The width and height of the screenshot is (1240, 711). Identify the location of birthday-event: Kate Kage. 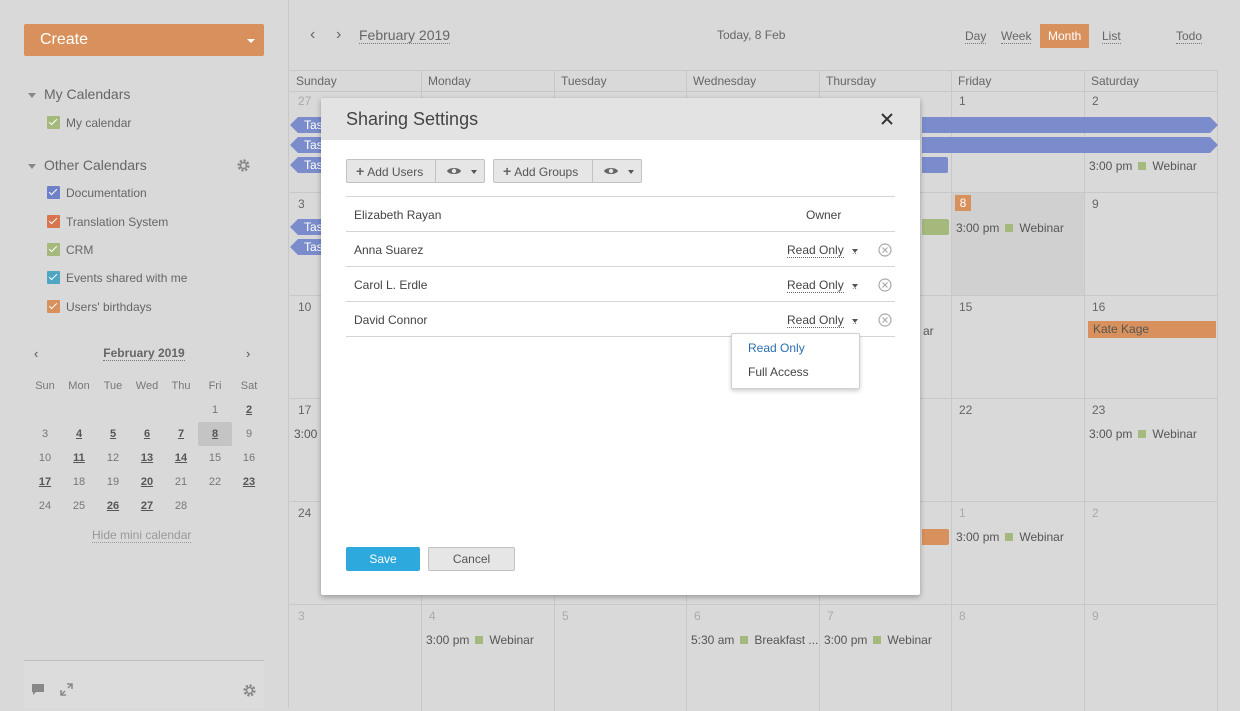
(1152, 329).